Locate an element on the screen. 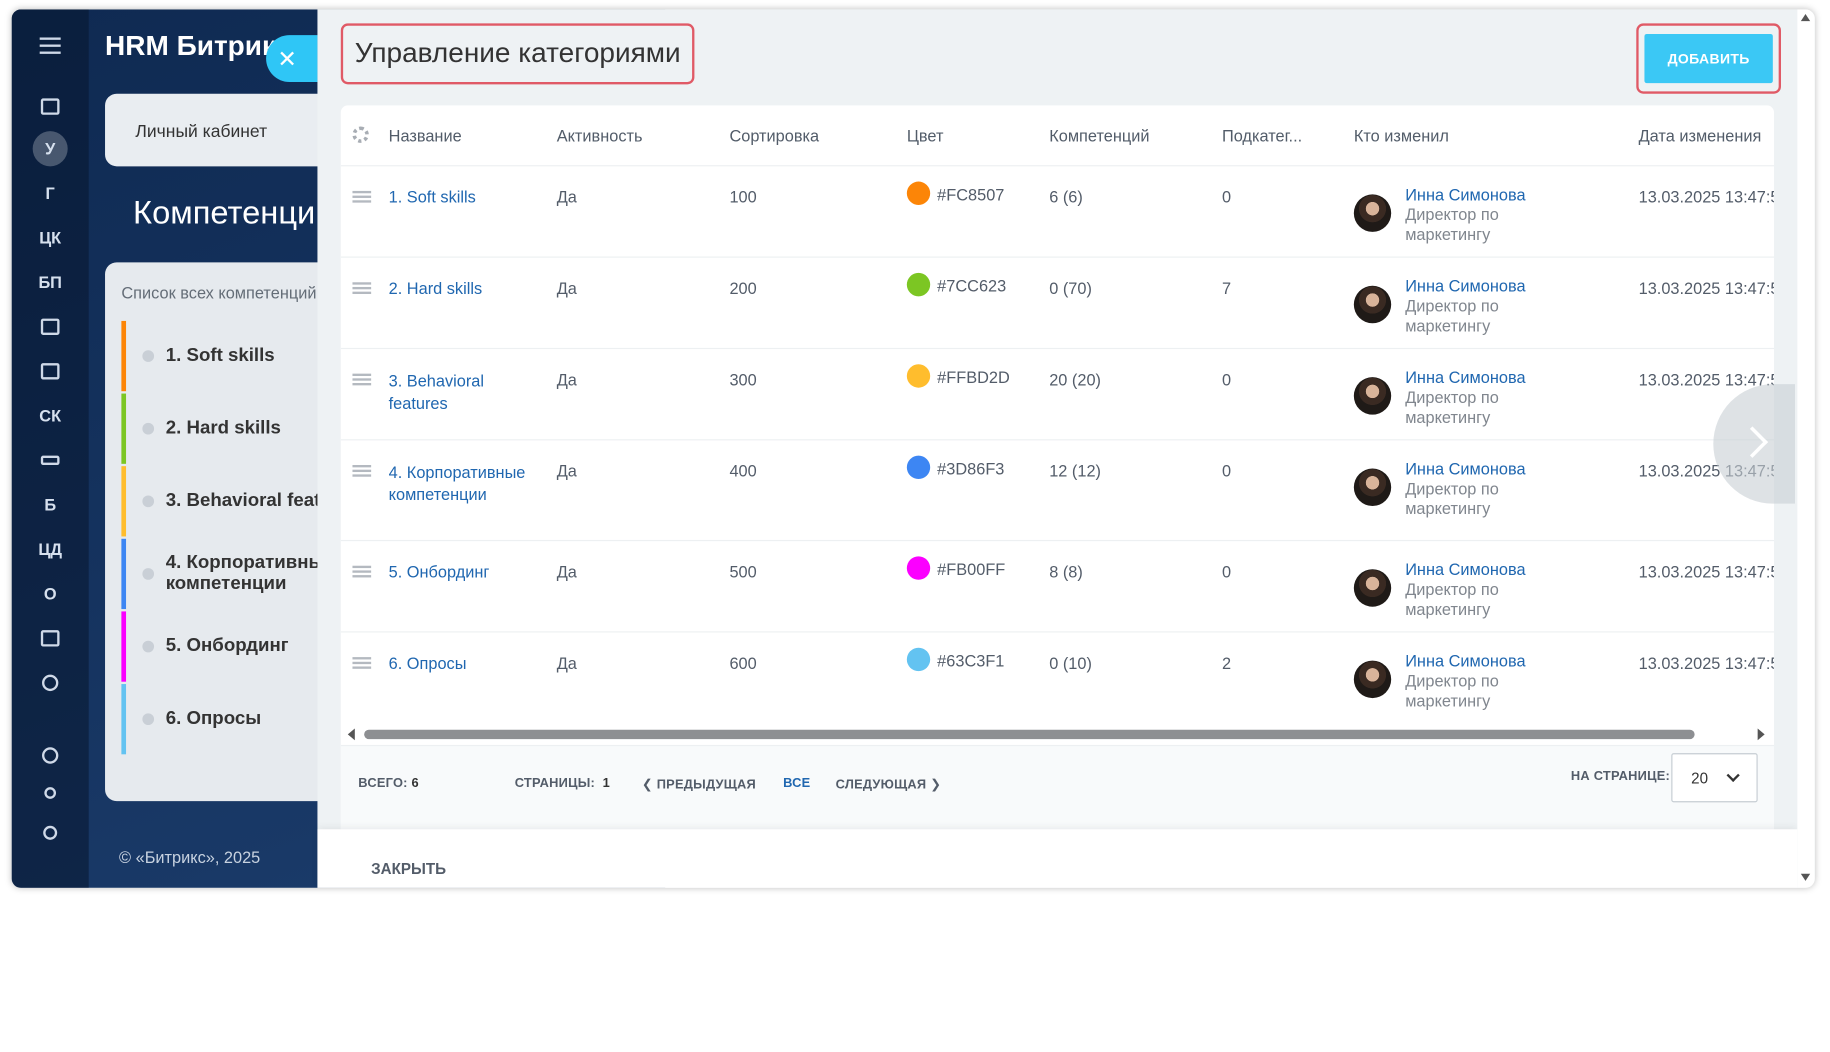  rail-item-o: О is located at coordinates (50, 593).